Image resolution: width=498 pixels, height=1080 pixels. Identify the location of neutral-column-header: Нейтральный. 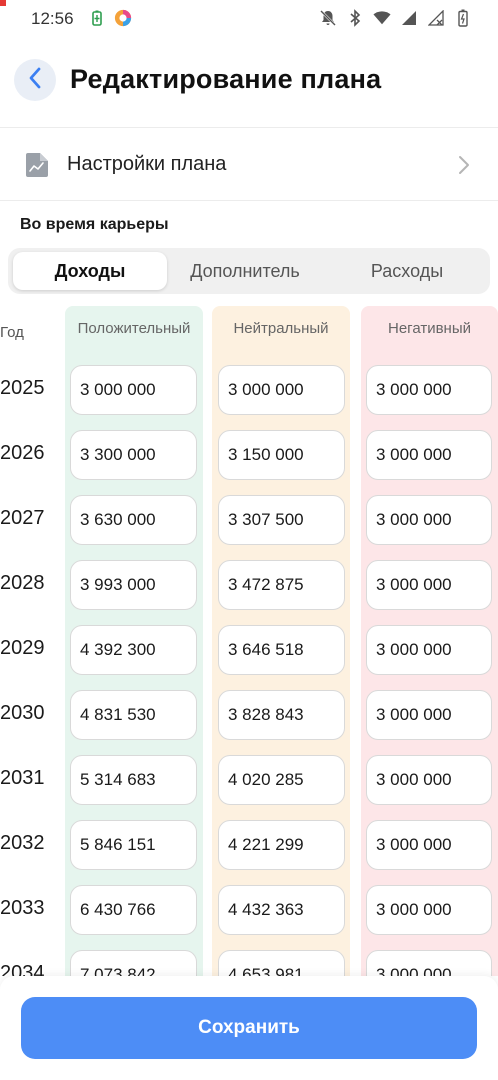
(281, 328).